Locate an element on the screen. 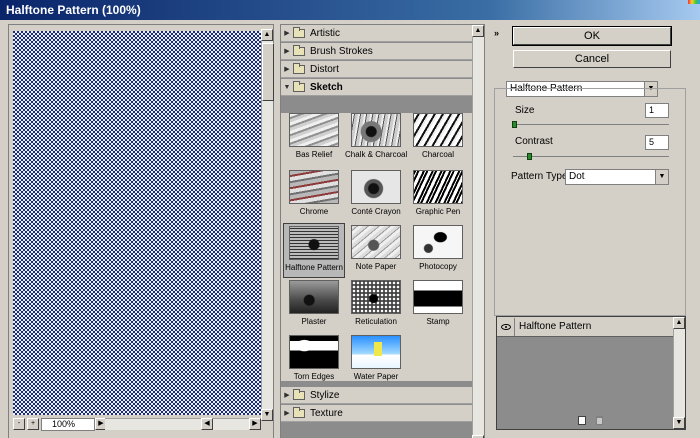 The height and width of the screenshot is (438, 700). contrast-label: Contrast is located at coordinates (534, 141).